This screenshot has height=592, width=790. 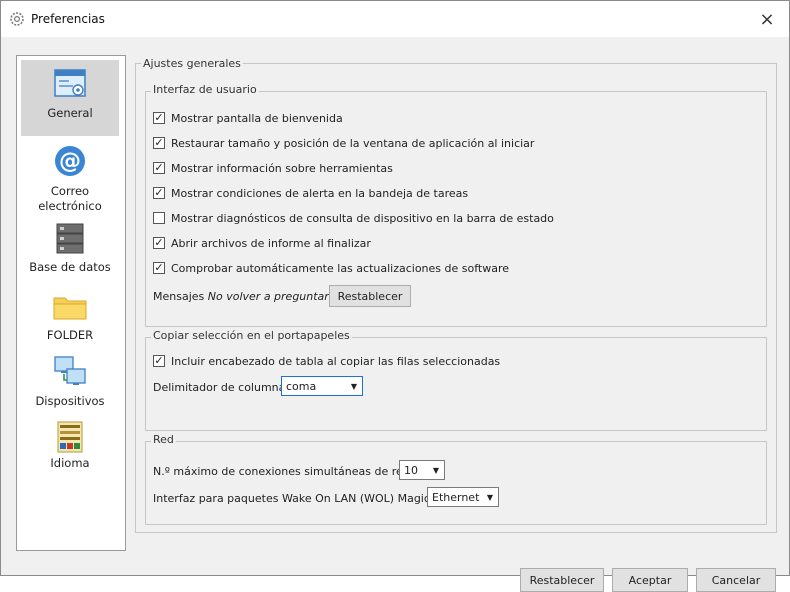 I want to click on checkbox-label: Mostrar información sobre herramientas, so click(x=282, y=168).